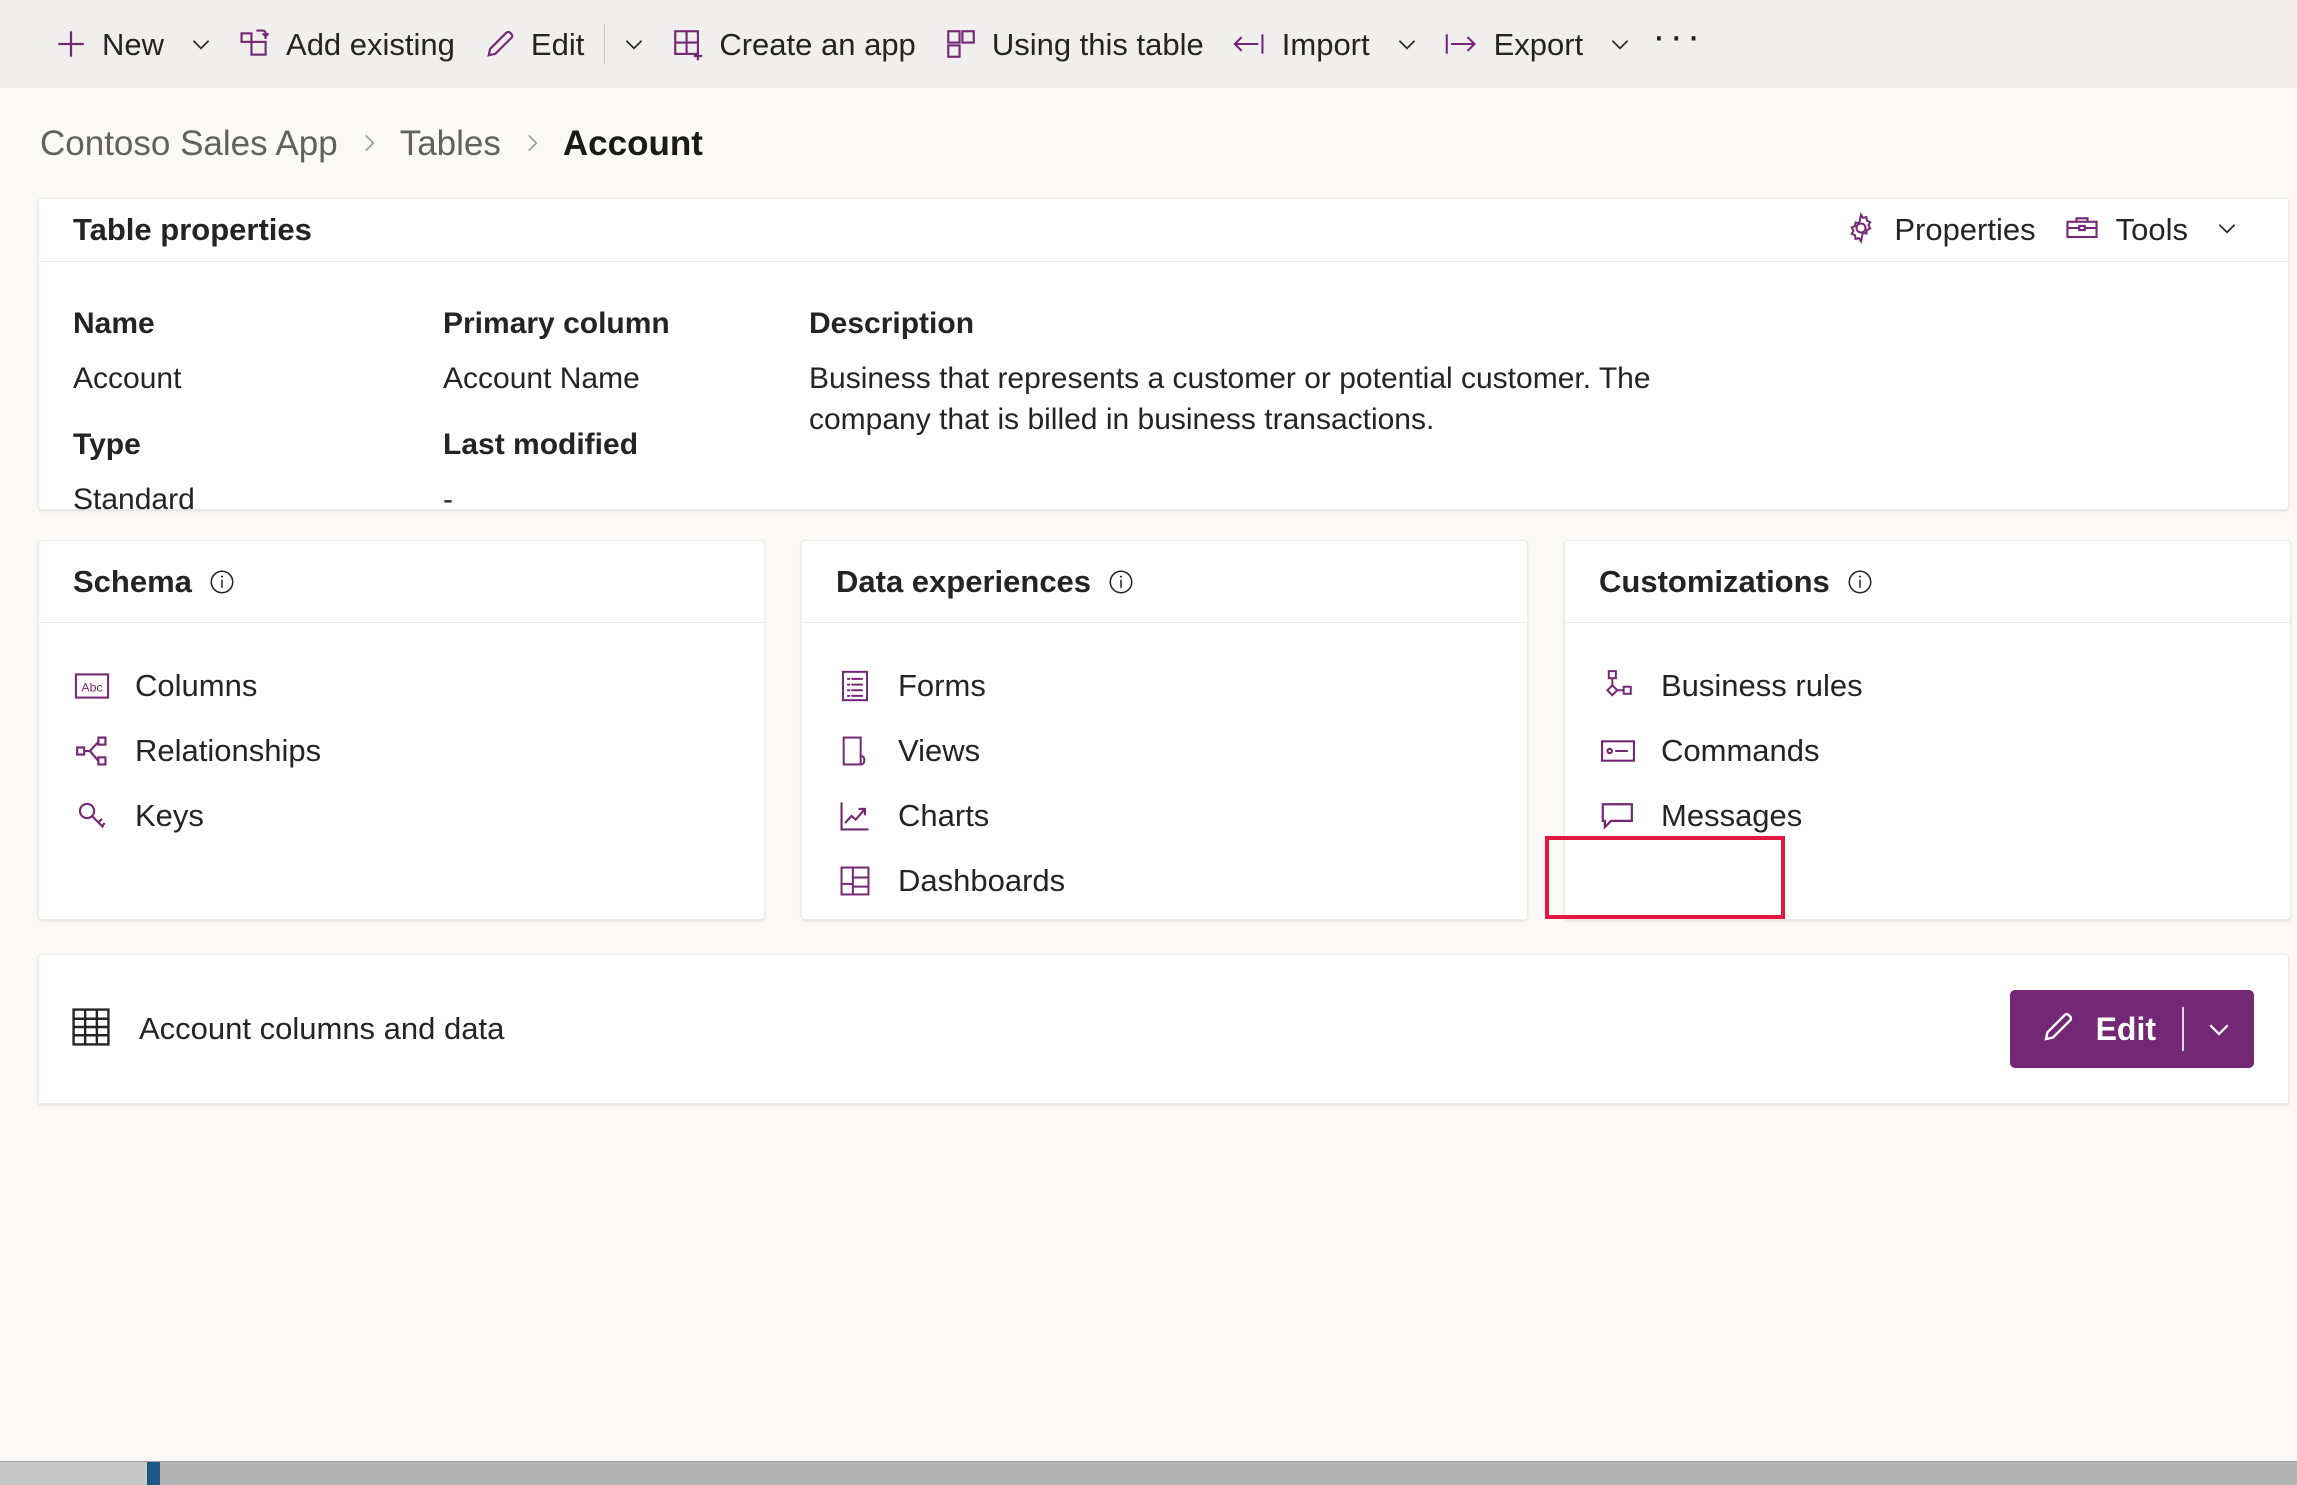 This screenshot has width=2297, height=1485. What do you see at coordinates (228, 750) in the screenshot?
I see `link-relationships-label: Relationships` at bounding box center [228, 750].